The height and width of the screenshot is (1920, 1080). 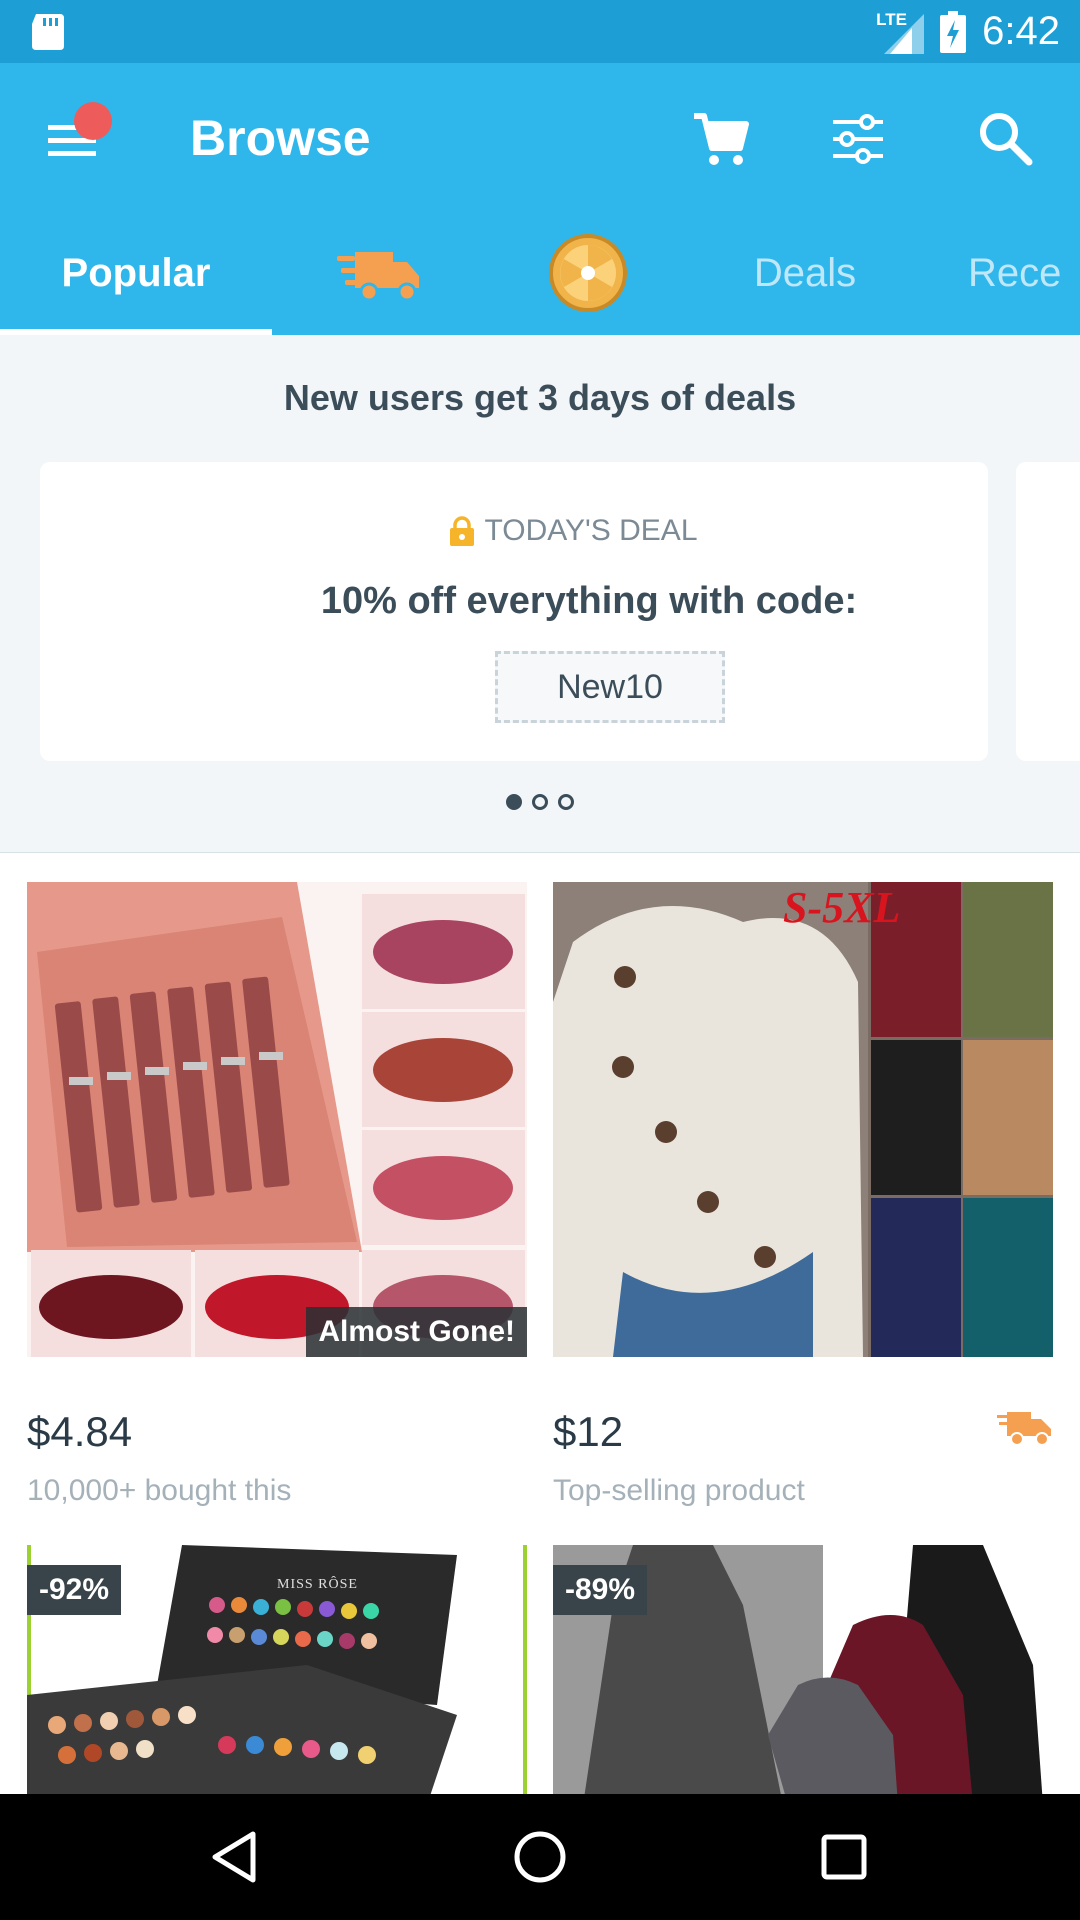 I want to click on carousel-dots, so click(x=540, y=802).